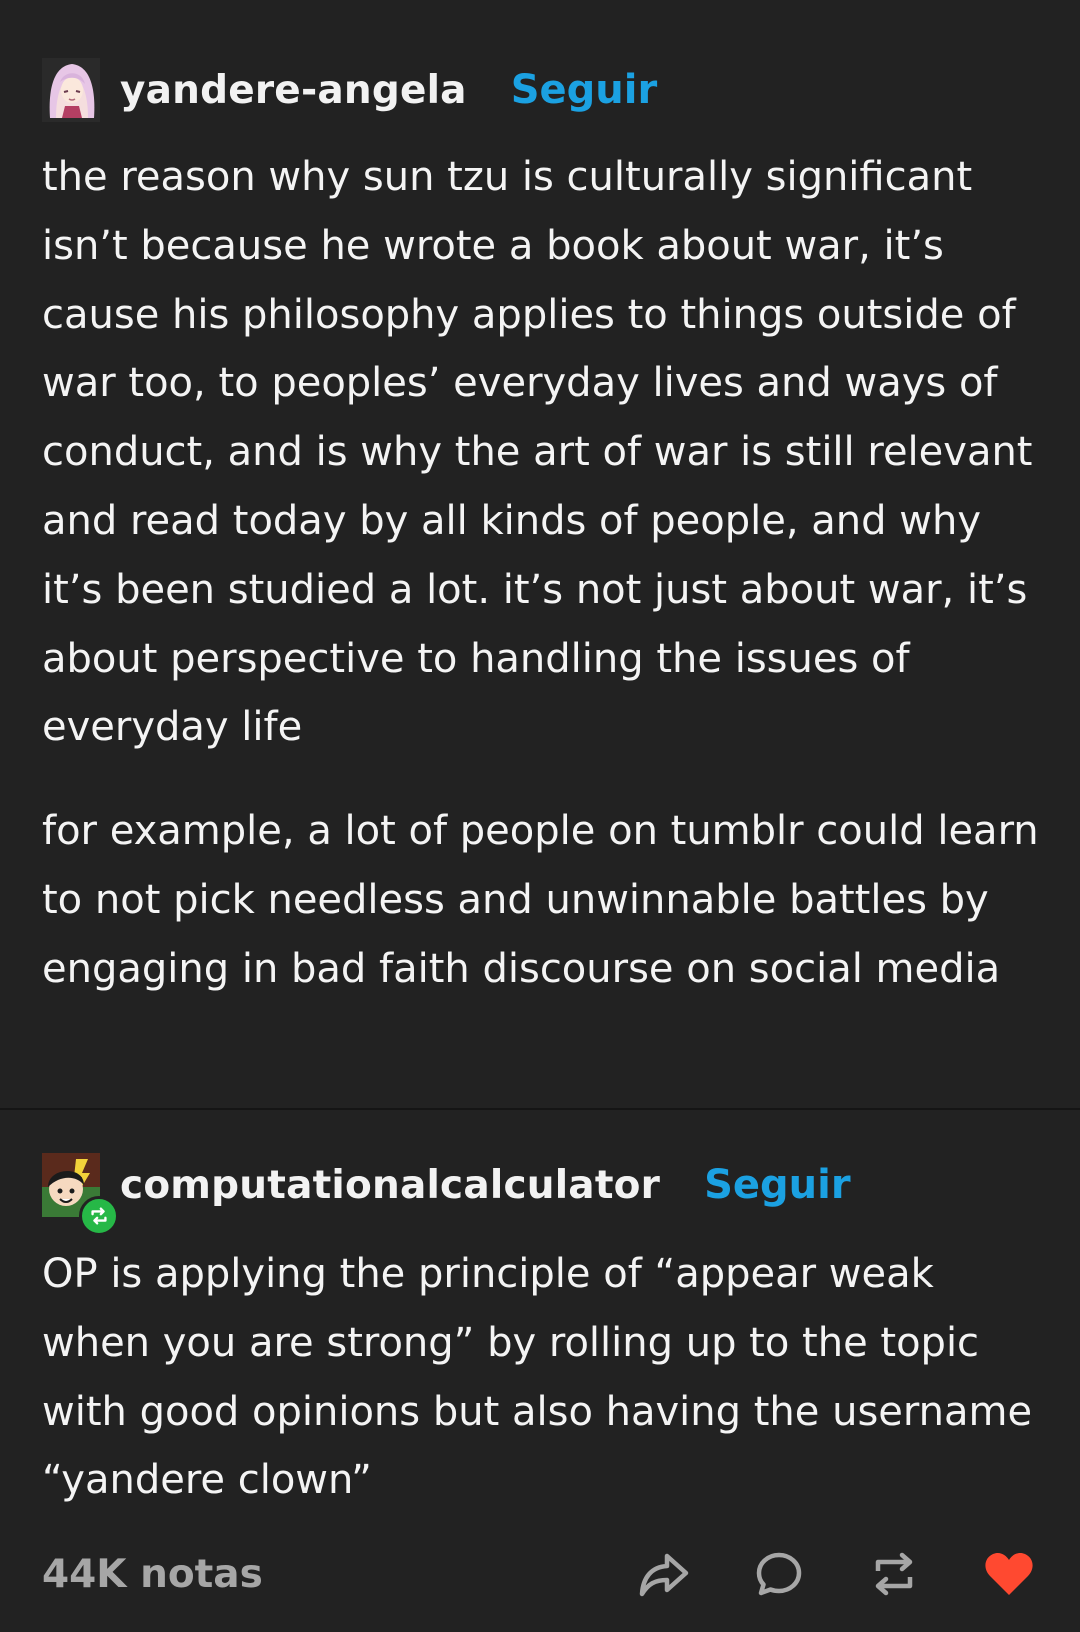 The width and height of the screenshot is (1080, 1632). What do you see at coordinates (80, 1194) in the screenshot?
I see `cartoon-character-avatar-icon` at bounding box center [80, 1194].